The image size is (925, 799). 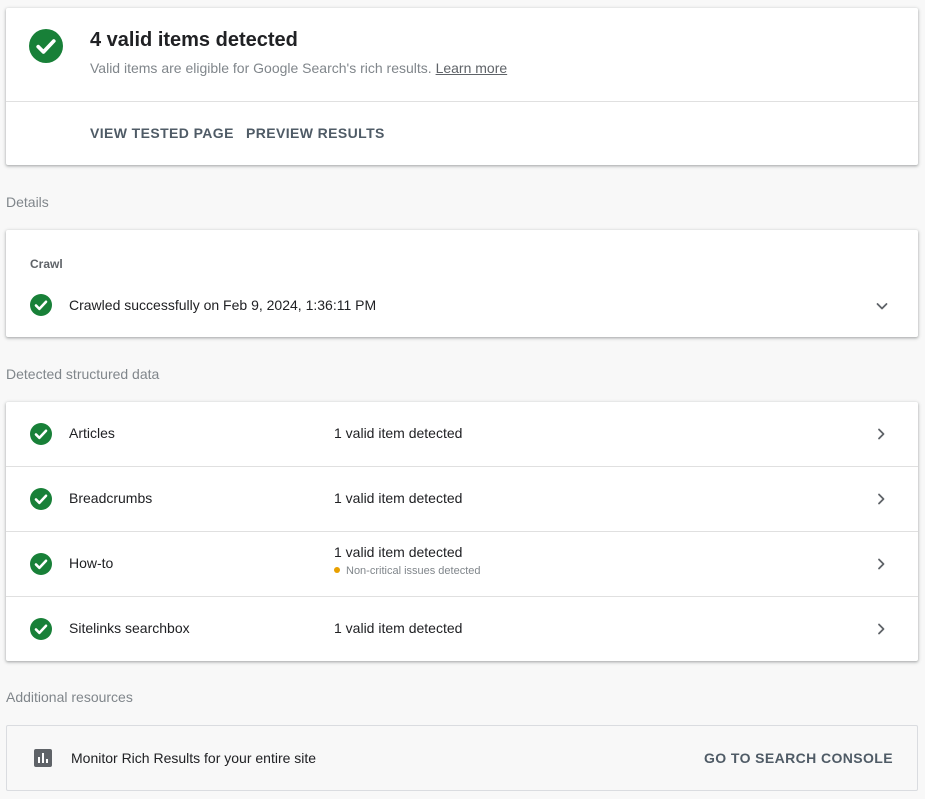 What do you see at coordinates (194, 40) in the screenshot?
I see `summary-title: 4 valid items detected` at bounding box center [194, 40].